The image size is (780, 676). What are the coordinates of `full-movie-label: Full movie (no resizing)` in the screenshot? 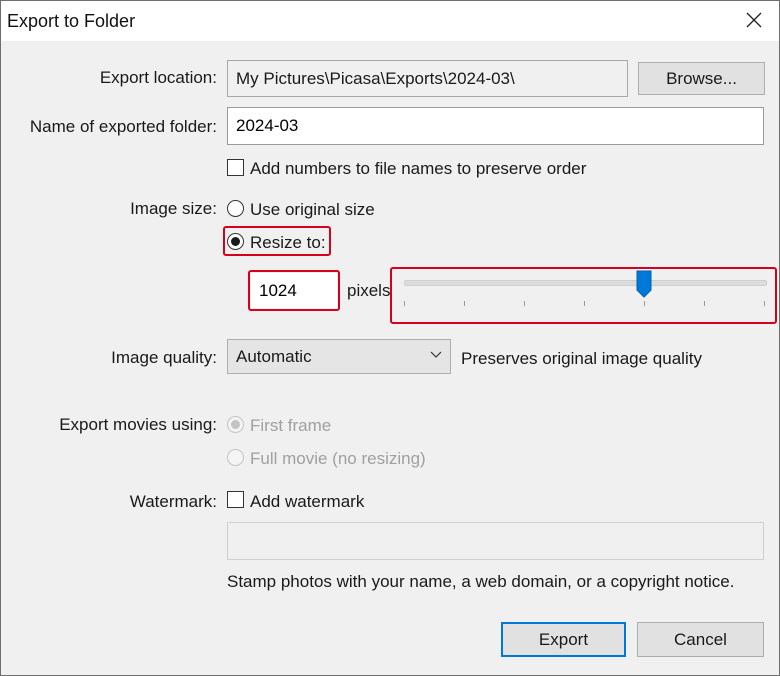 It's located at (338, 458).